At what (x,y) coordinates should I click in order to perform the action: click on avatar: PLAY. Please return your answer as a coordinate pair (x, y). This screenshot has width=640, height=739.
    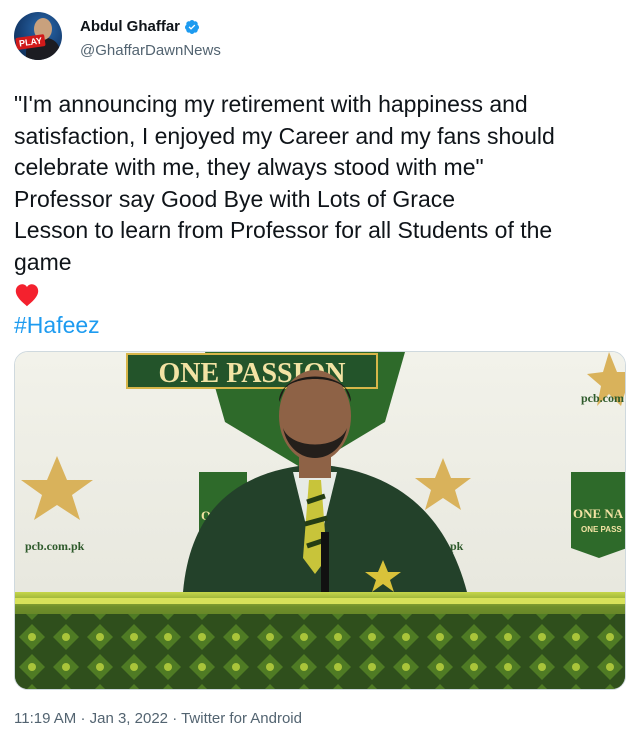
    Looking at the image, I should click on (38, 36).